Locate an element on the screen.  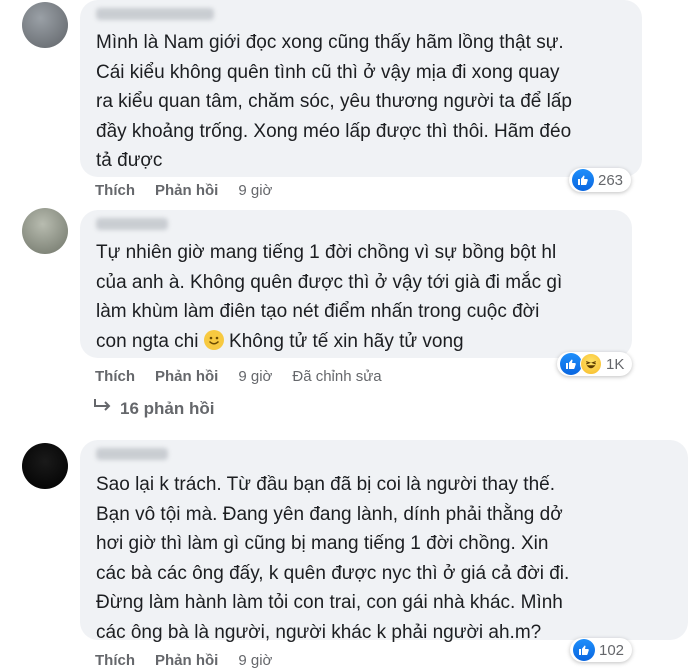
edited-label: Đã chỉnh sửa is located at coordinates (336, 376).